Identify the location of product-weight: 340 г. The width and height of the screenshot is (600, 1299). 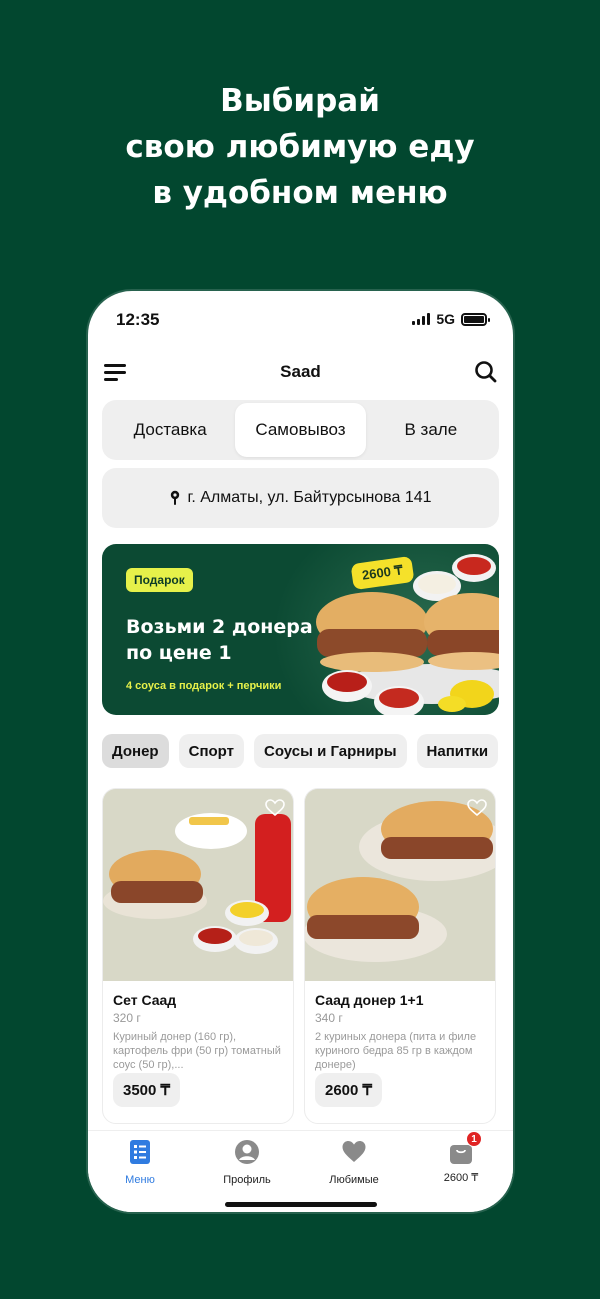
(329, 1018).